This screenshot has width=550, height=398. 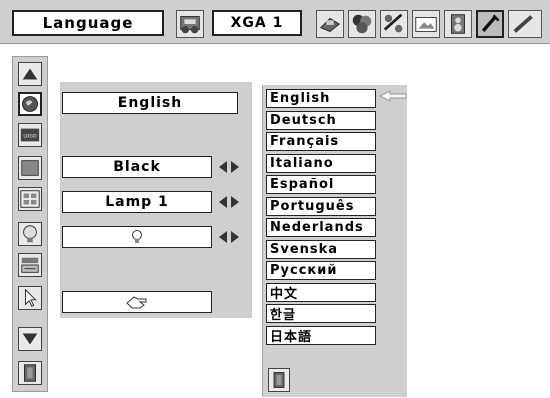 What do you see at coordinates (321, 184) in the screenshot?
I see `language-option: Español` at bounding box center [321, 184].